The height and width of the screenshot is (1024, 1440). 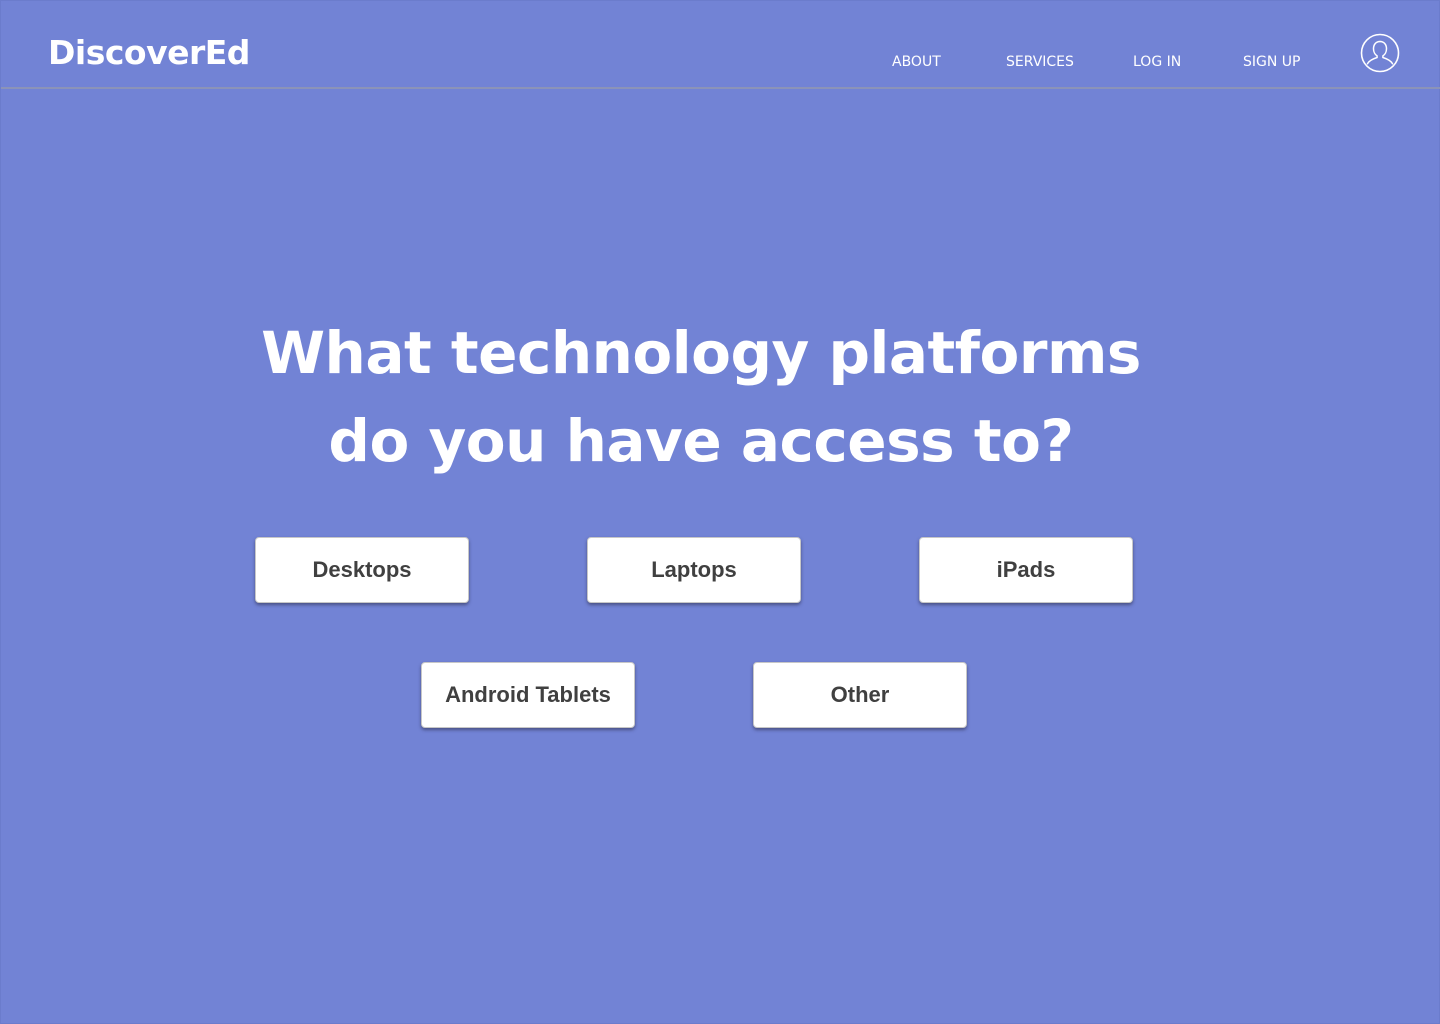 What do you see at coordinates (701, 441) in the screenshot?
I see `question-line-2: do you have access to?` at bounding box center [701, 441].